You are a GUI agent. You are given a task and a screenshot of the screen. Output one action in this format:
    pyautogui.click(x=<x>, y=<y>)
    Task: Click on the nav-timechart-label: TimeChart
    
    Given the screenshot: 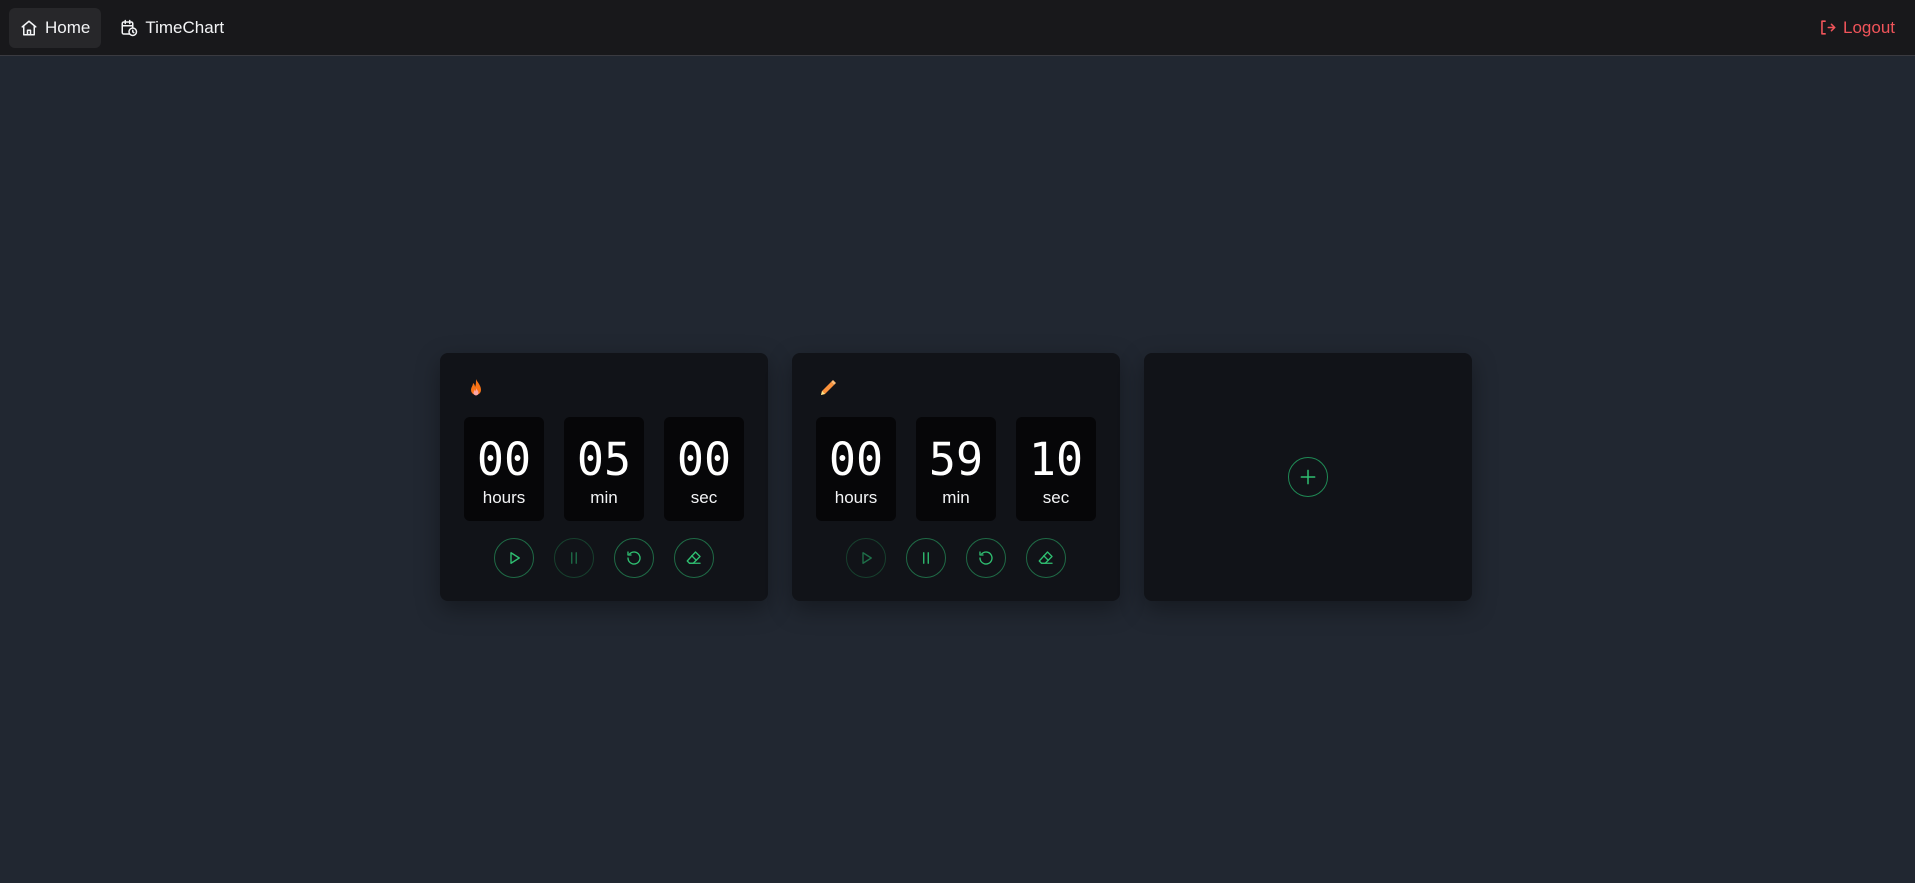 What is the action you would take?
    pyautogui.click(x=185, y=27)
    